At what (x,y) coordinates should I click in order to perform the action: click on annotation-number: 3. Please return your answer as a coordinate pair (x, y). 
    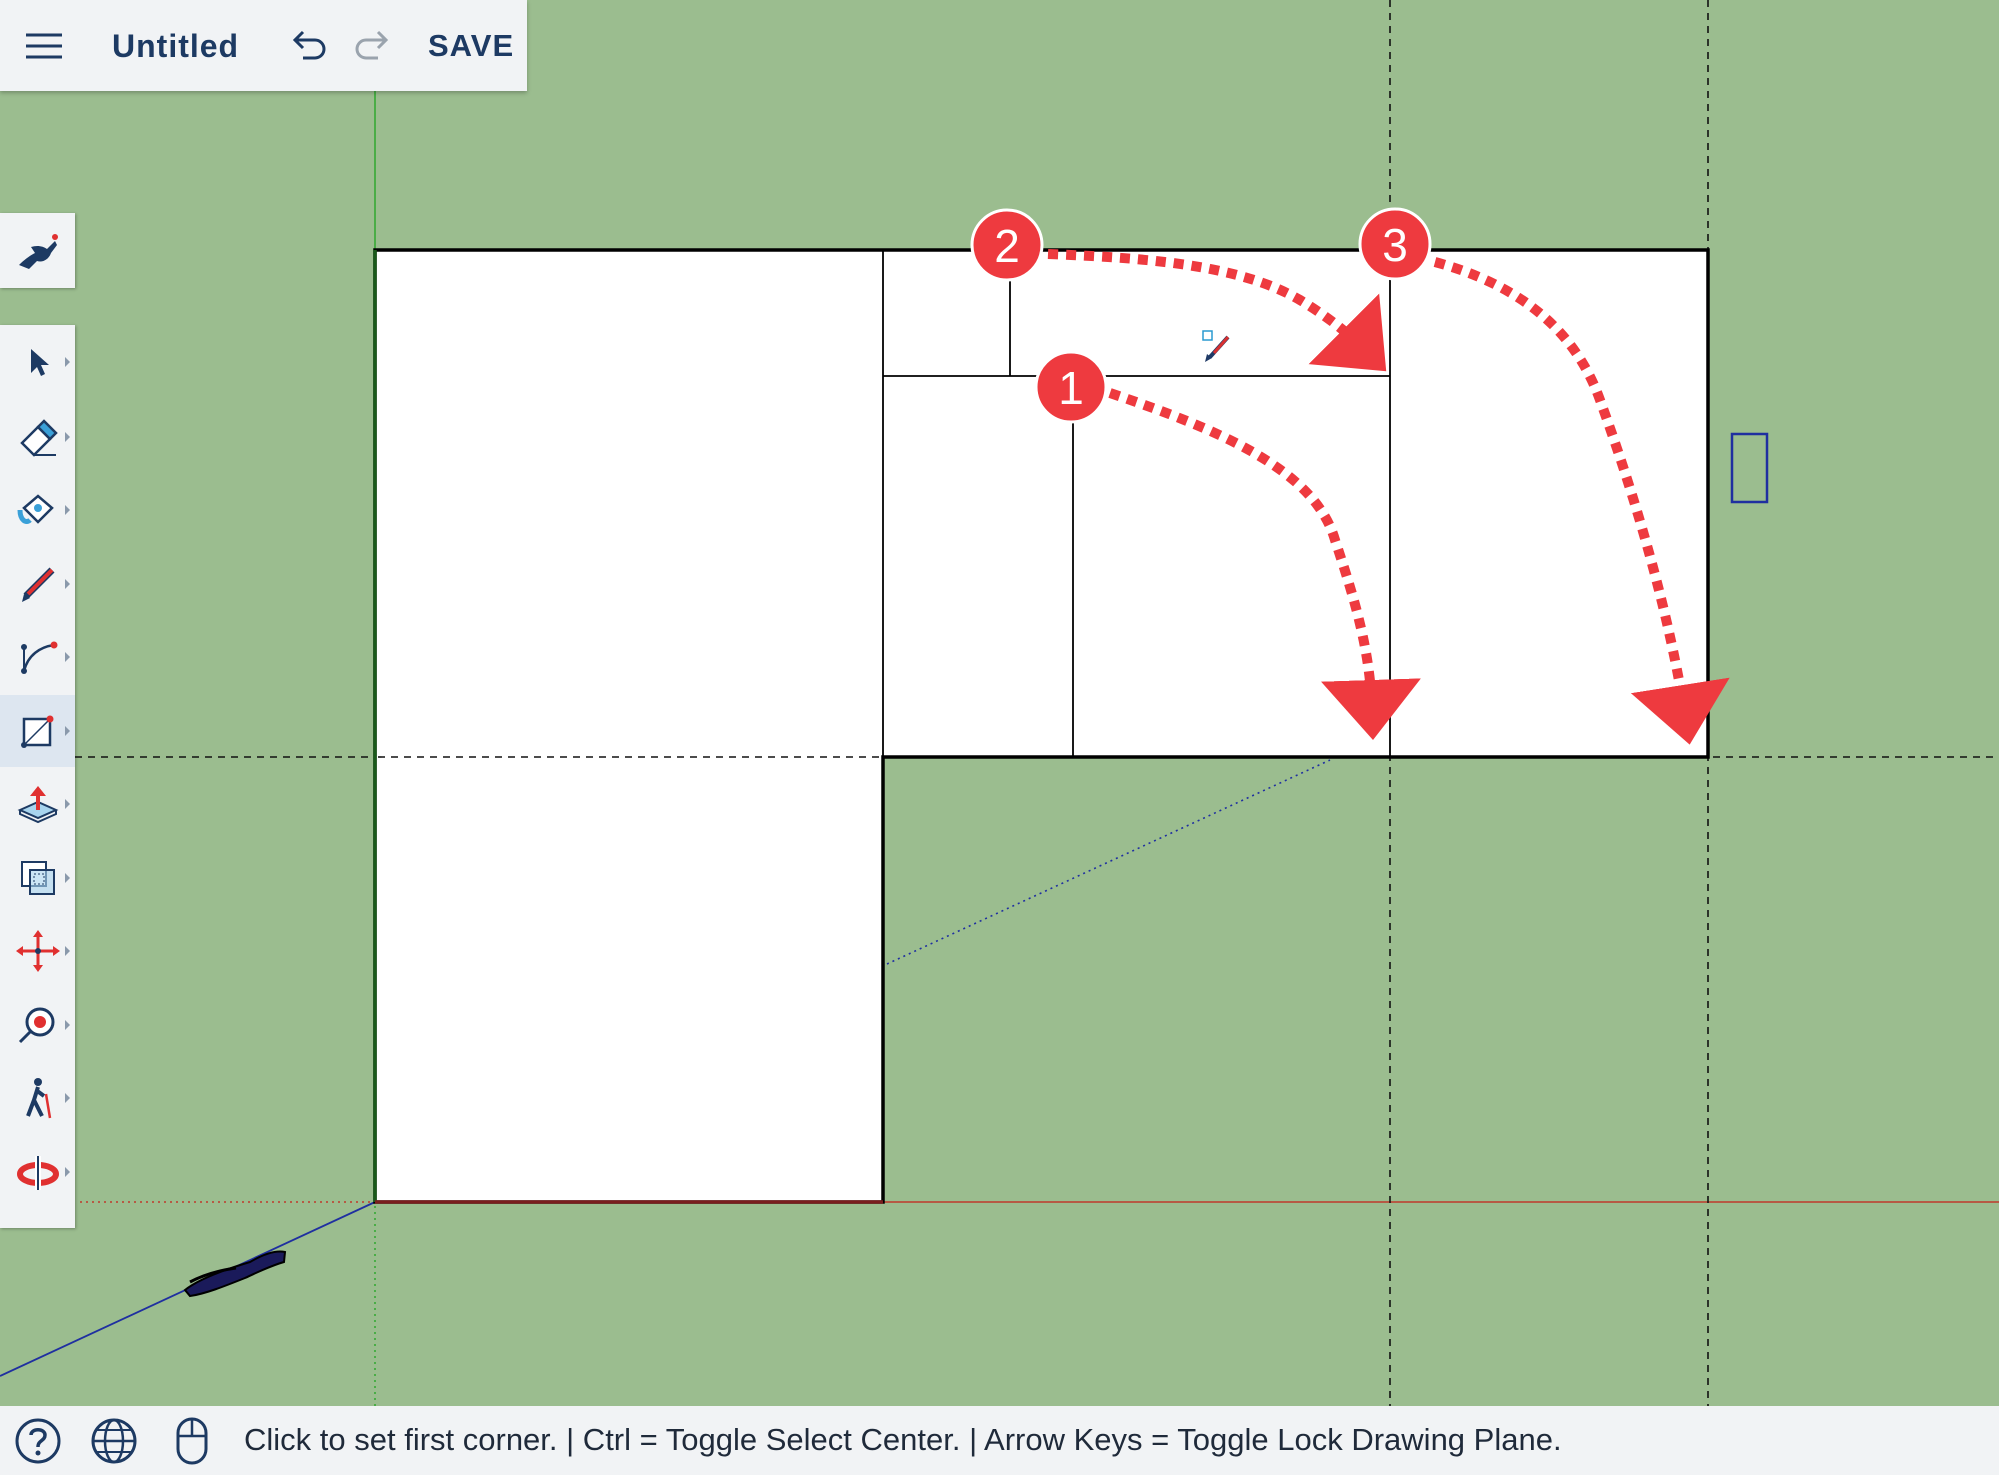
    Looking at the image, I should click on (1395, 245).